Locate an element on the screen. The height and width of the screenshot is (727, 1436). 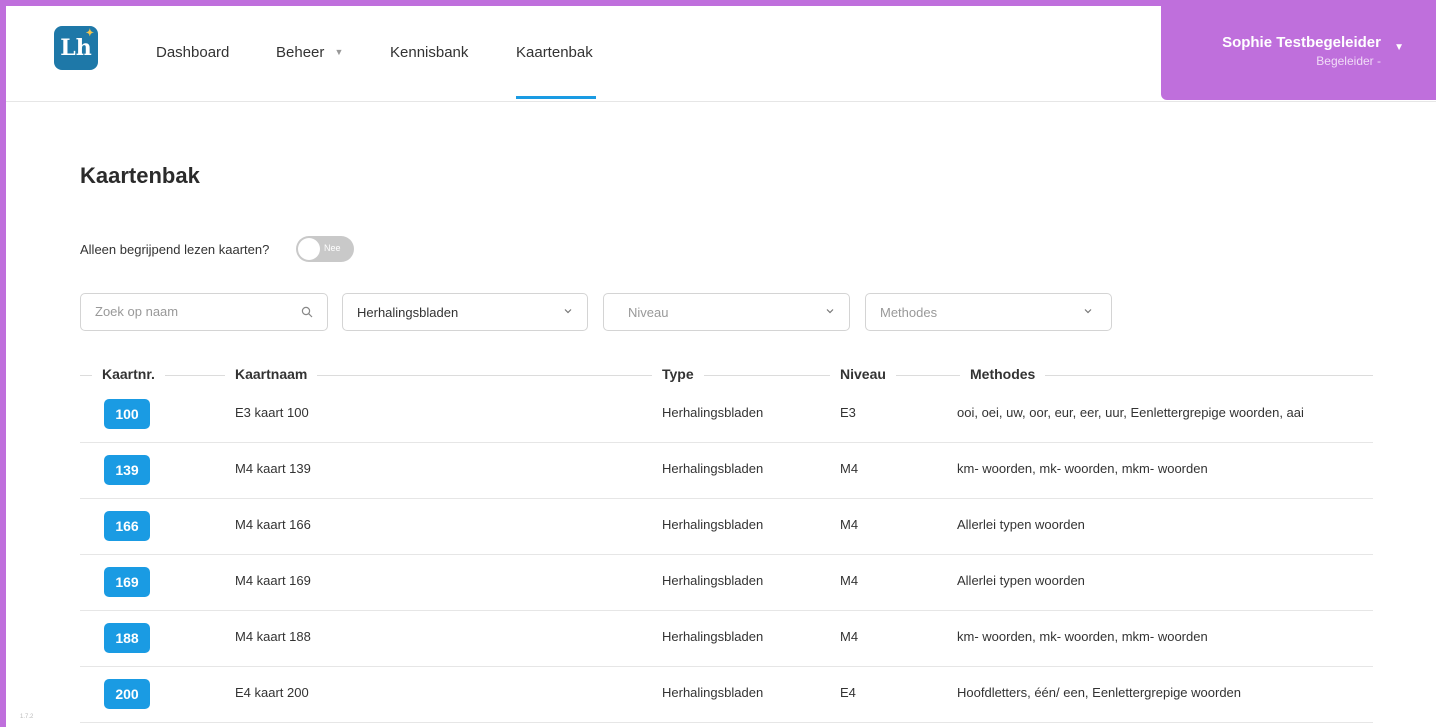
app-logo: Lh ✦ is located at coordinates (76, 48).